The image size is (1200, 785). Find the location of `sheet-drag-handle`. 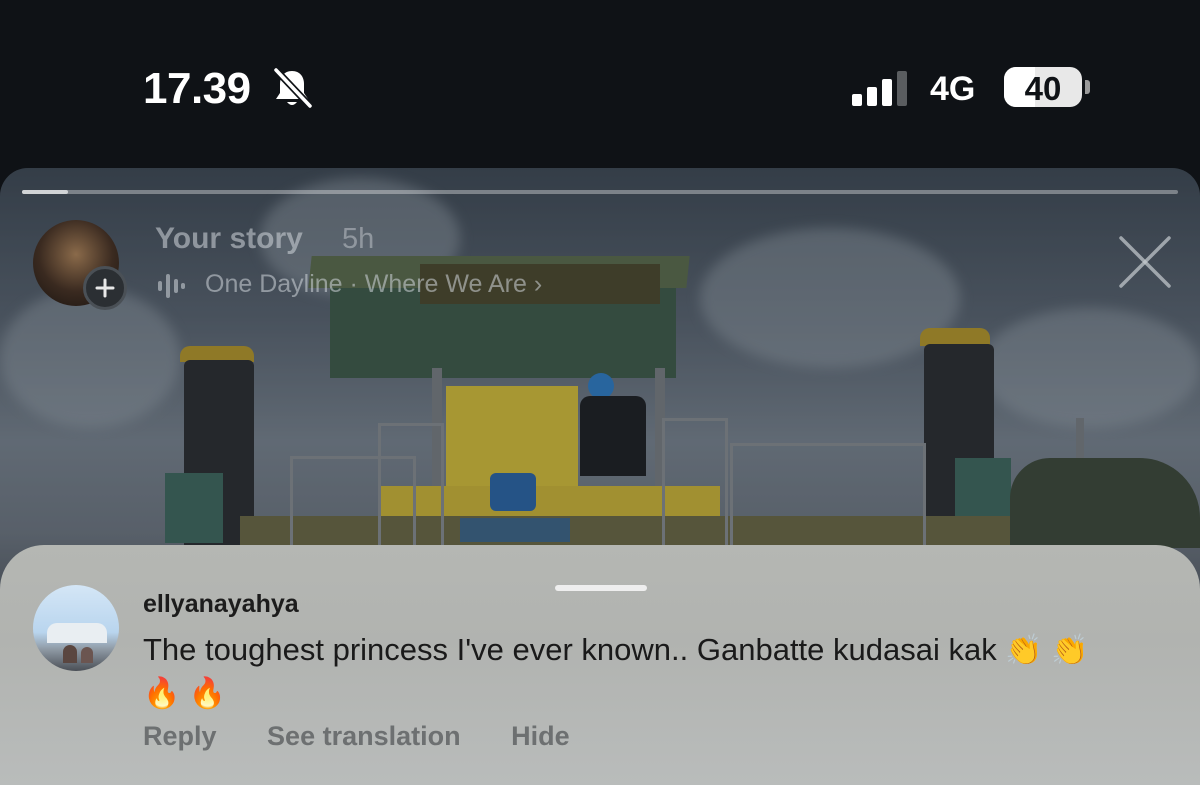

sheet-drag-handle is located at coordinates (601, 588).